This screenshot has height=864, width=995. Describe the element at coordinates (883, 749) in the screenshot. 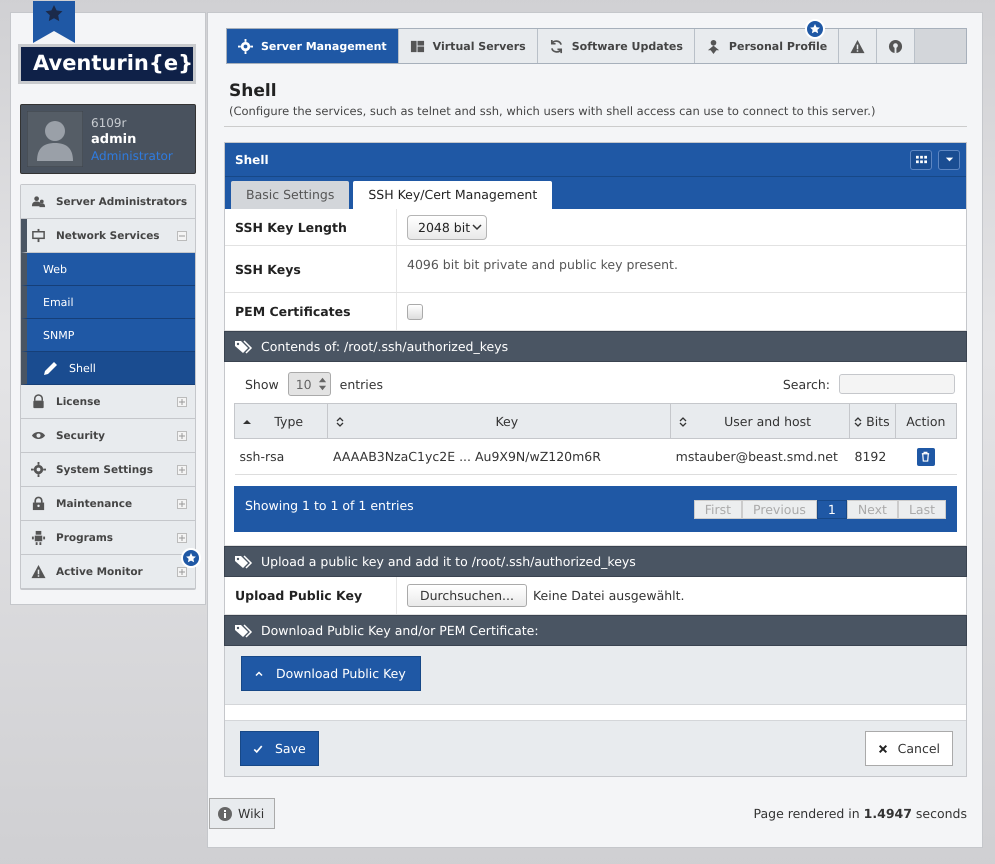

I see `close-icon` at that location.